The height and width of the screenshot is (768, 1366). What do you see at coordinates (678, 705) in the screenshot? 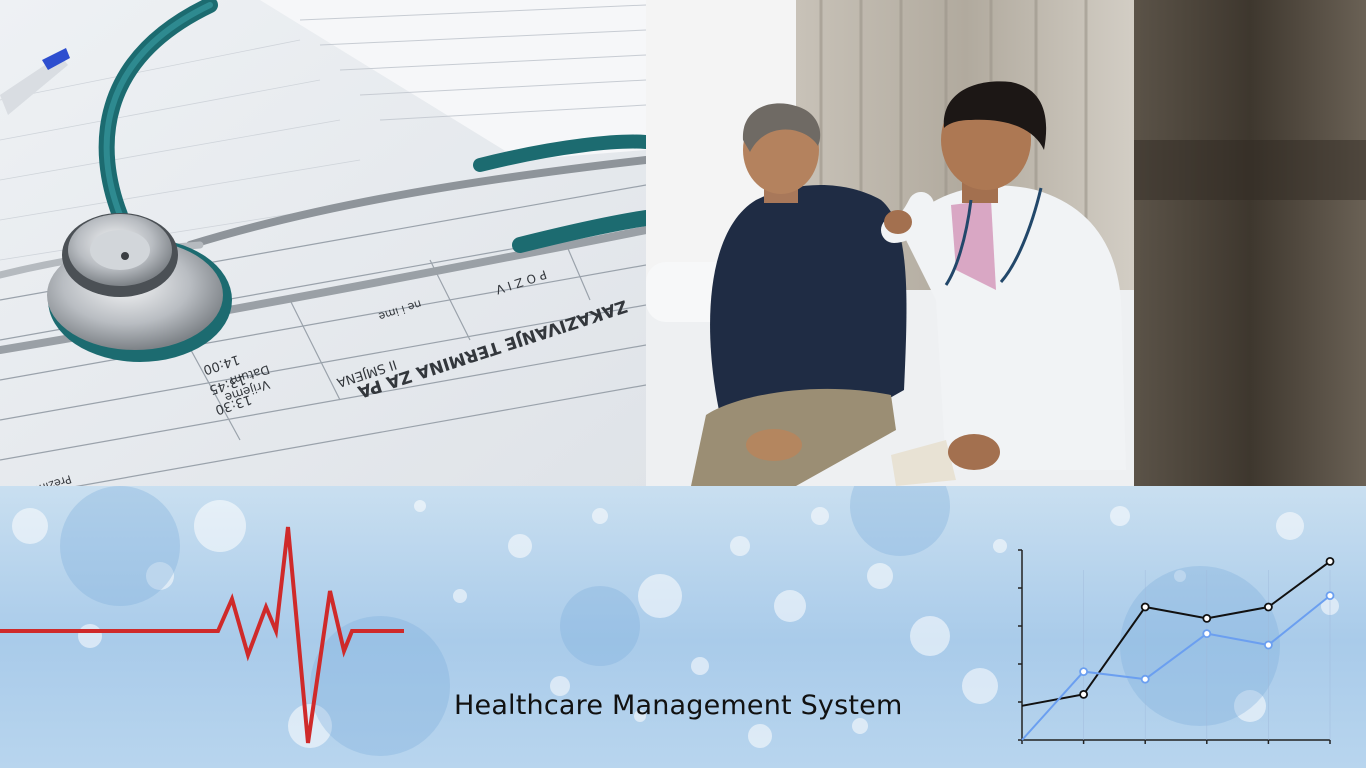
I see `page-title: Healthcare Management System` at bounding box center [678, 705].